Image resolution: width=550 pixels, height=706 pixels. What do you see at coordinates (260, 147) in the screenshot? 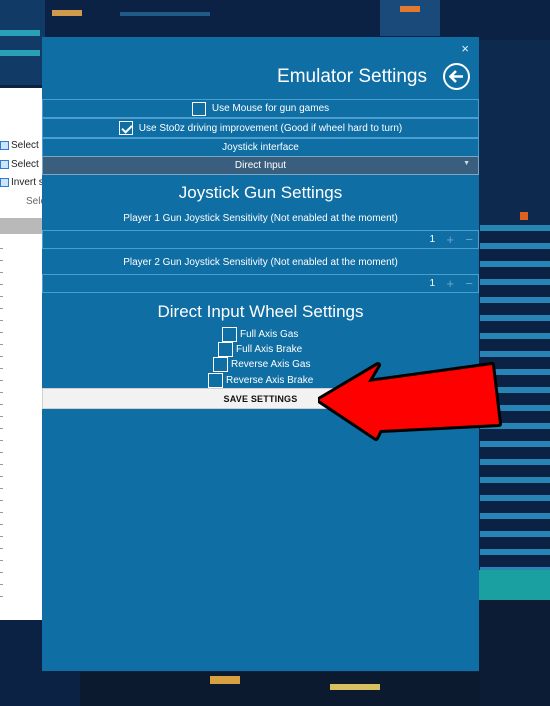
I see `joystick-interface-label: Joystick interface` at bounding box center [260, 147].